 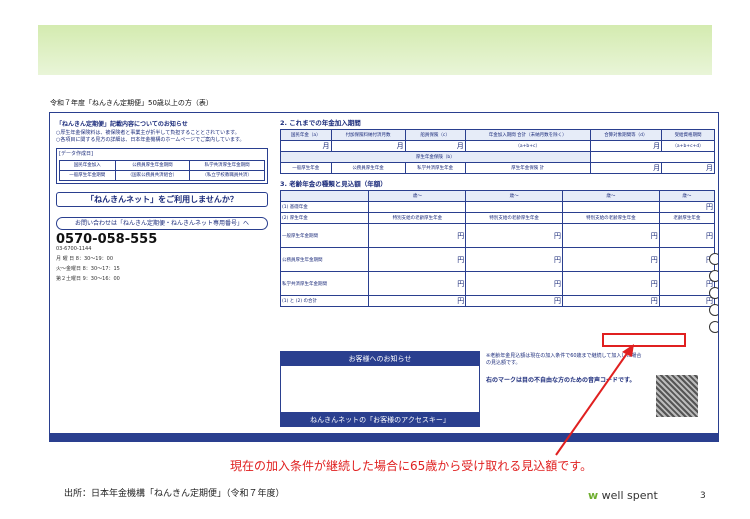 I want to click on punch-holes, so click(x=713, y=295).